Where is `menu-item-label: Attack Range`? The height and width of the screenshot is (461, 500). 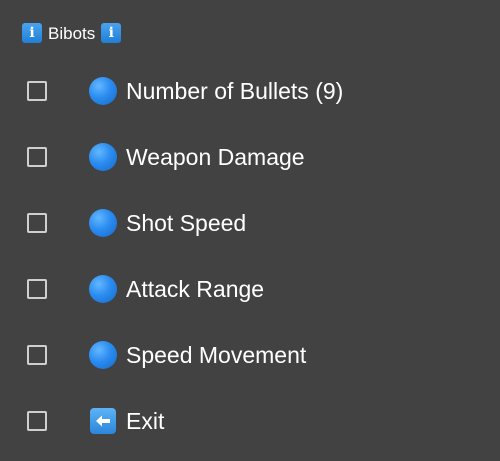
menu-item-label: Attack Range is located at coordinates (195, 288).